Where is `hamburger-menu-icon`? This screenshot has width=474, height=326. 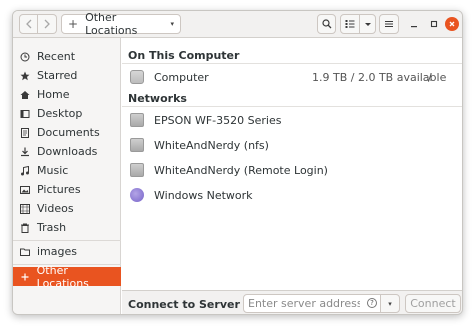 hamburger-menu-icon is located at coordinates (389, 24).